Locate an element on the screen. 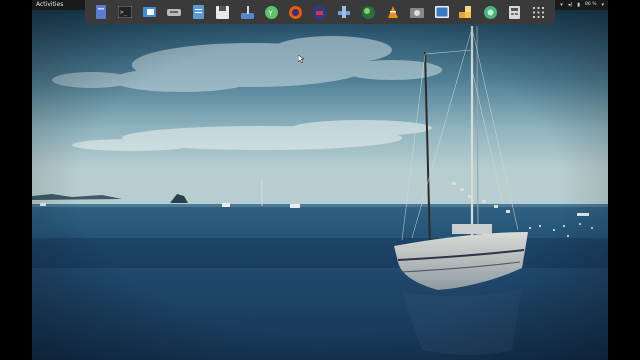 The image size is (640, 360). terminal-icon: >_ is located at coordinates (125, 12).